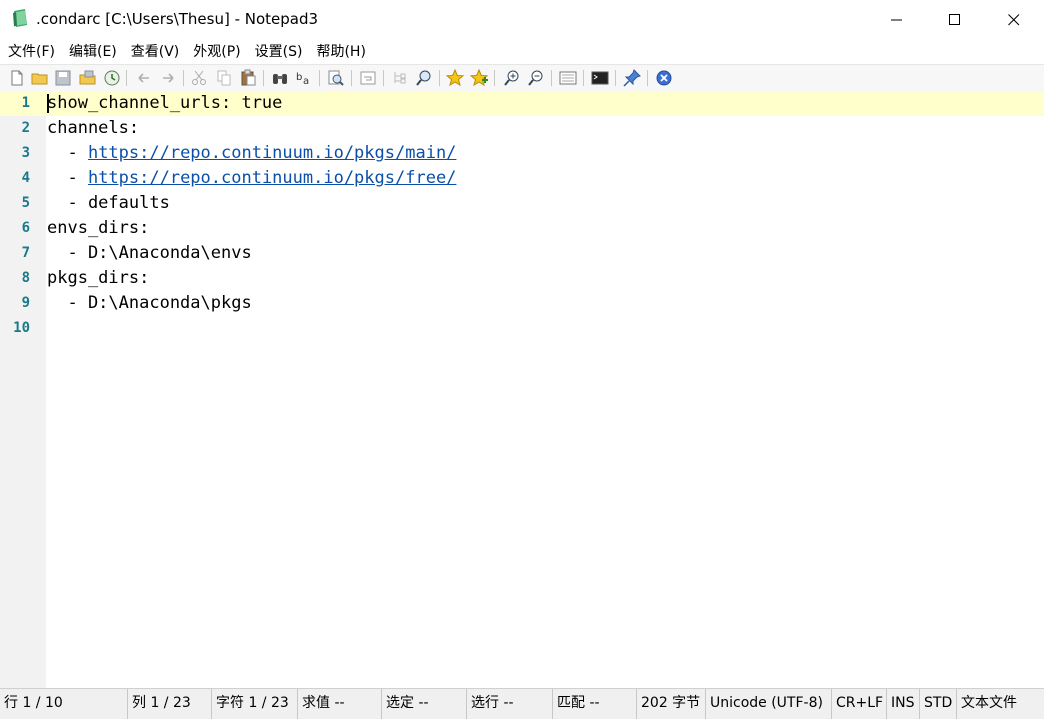 This screenshot has width=1044, height=719. I want to click on status-value: 求值 --, so click(340, 704).